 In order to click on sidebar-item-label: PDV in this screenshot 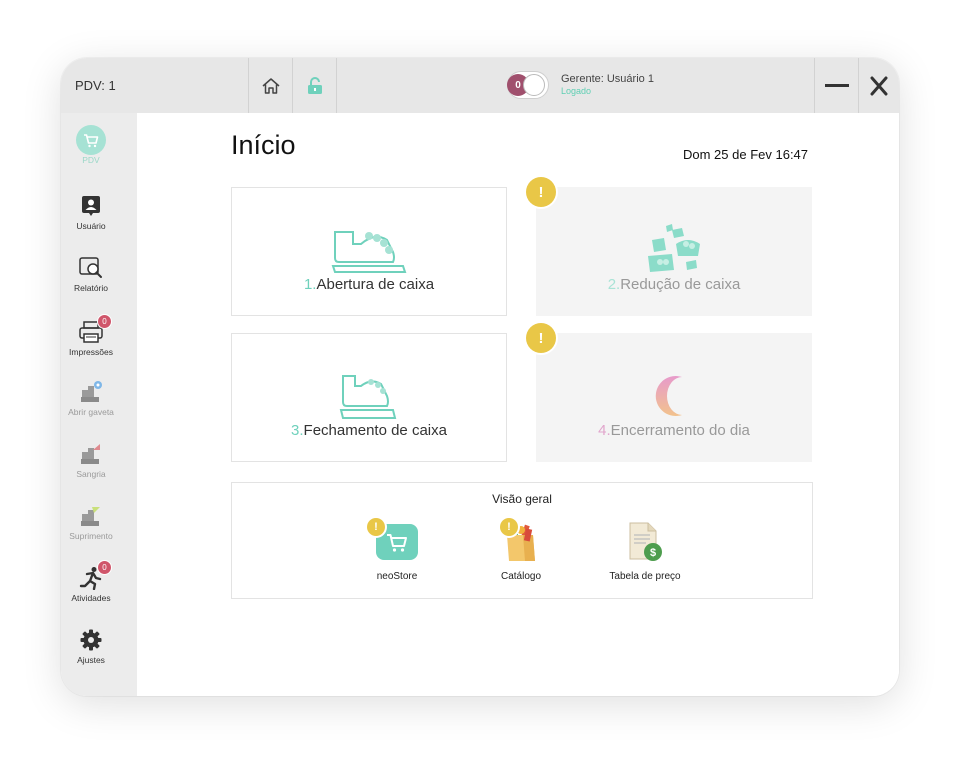, I will do `click(91, 160)`.